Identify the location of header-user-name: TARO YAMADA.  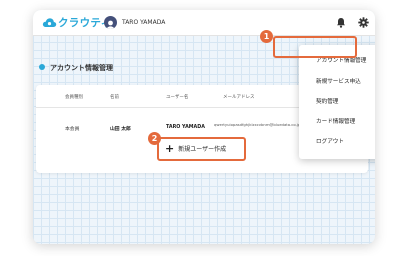
(144, 22).